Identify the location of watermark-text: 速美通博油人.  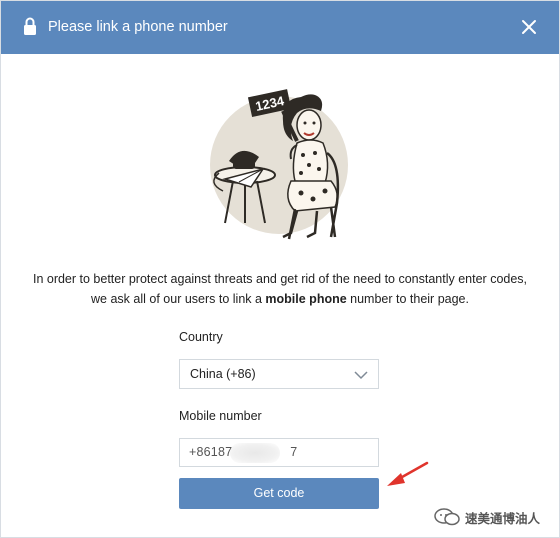
(503, 519).